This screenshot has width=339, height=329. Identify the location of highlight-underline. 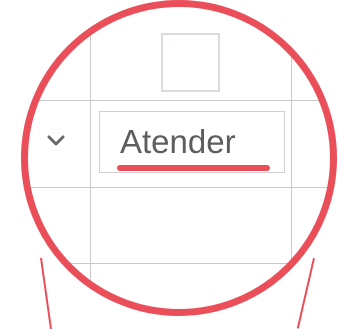
(193, 168).